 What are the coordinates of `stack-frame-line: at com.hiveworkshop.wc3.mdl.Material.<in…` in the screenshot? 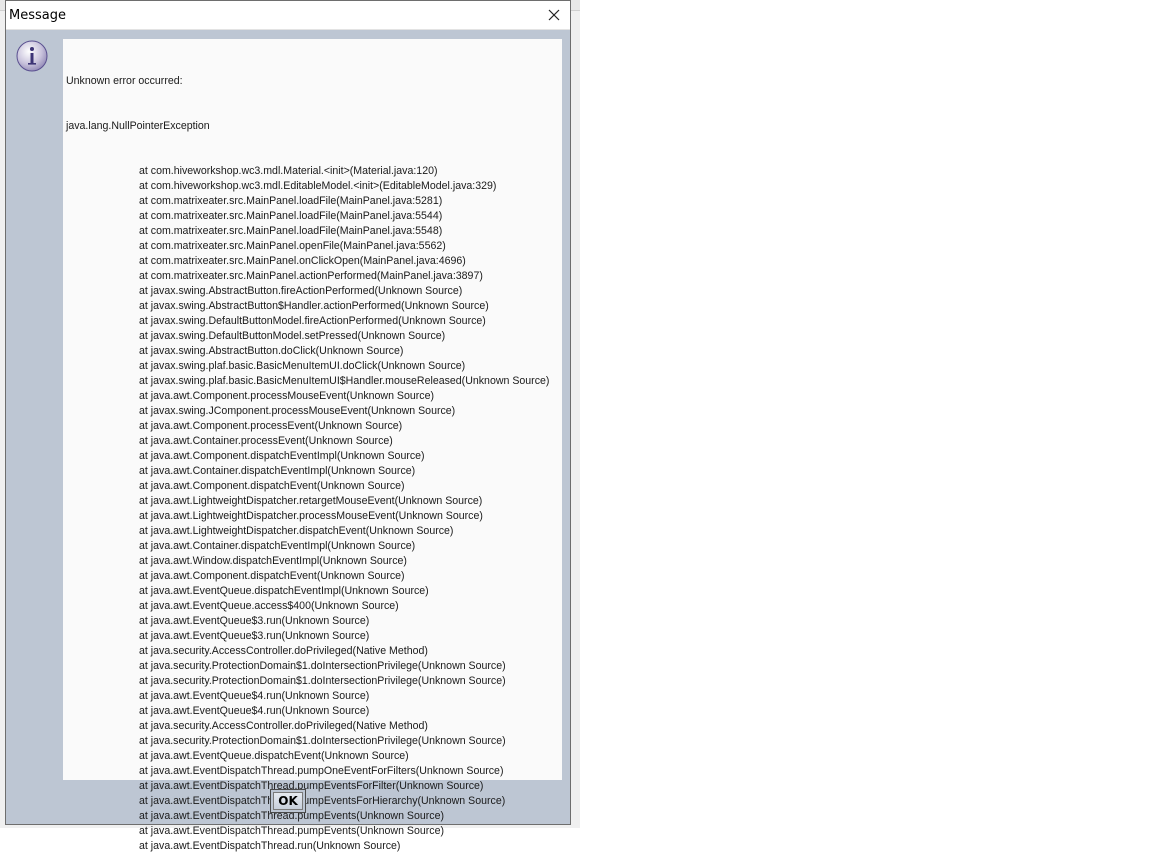 It's located at (288, 171).